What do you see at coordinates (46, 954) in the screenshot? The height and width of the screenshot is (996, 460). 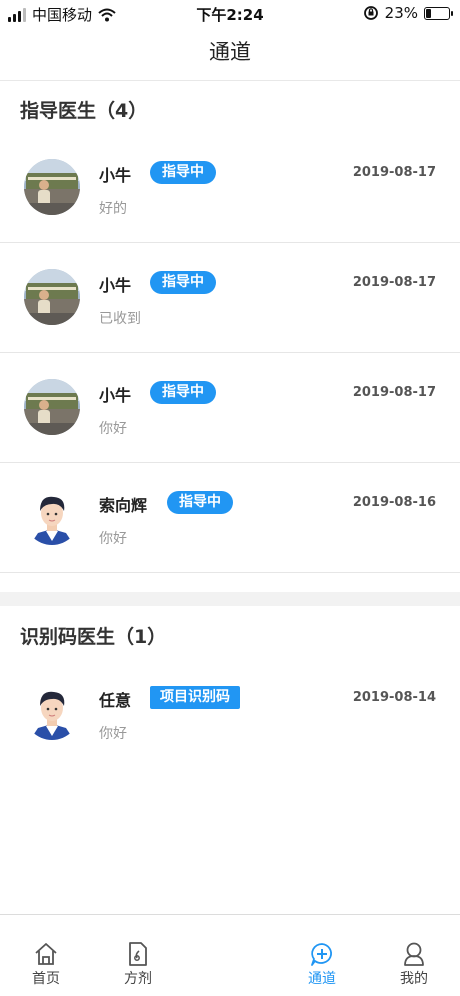 I see `home-icon` at bounding box center [46, 954].